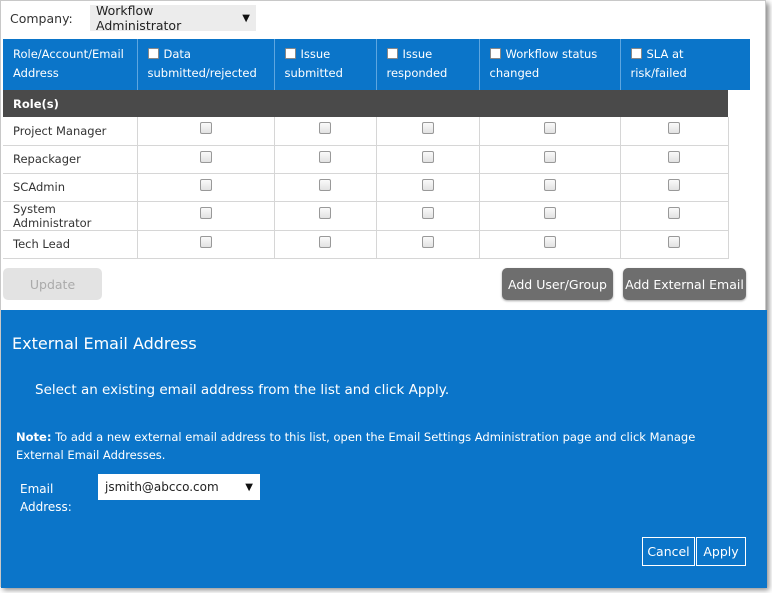 The image size is (772, 593). I want to click on table-row: System Administrator, so click(366, 216).